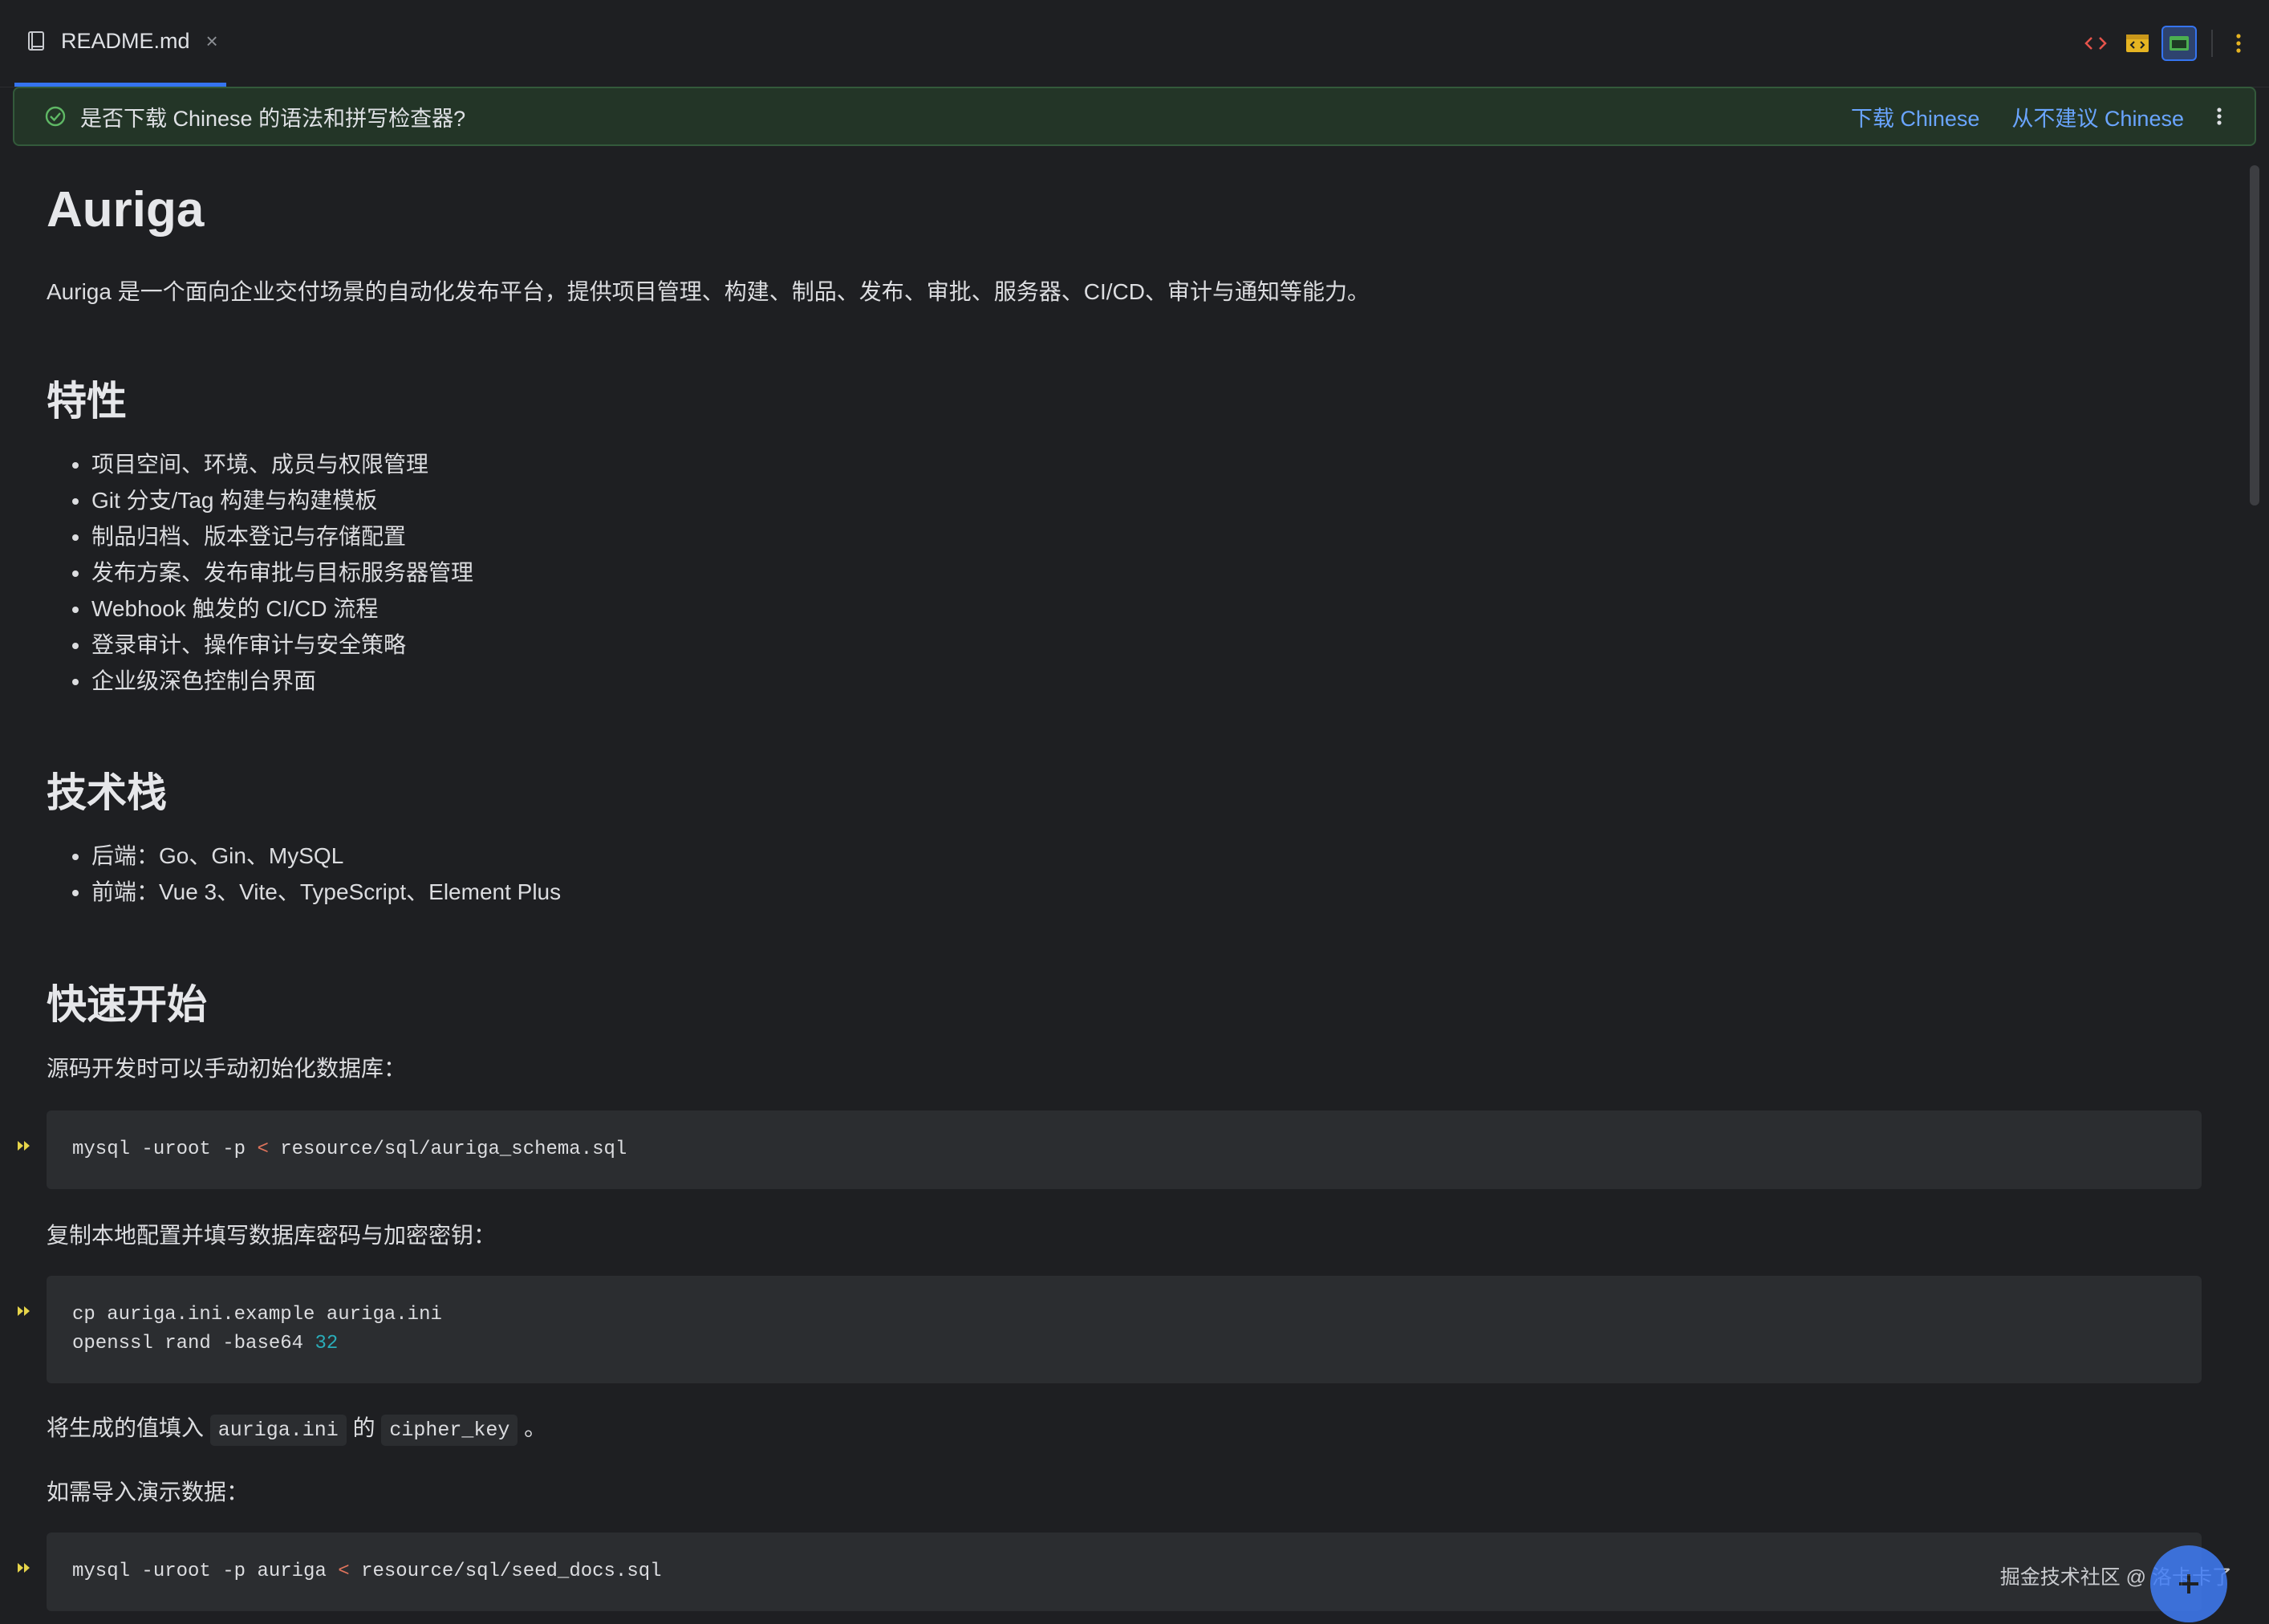 The image size is (2269, 1624). I want to click on tab-readme: README.md ×, so click(120, 43).